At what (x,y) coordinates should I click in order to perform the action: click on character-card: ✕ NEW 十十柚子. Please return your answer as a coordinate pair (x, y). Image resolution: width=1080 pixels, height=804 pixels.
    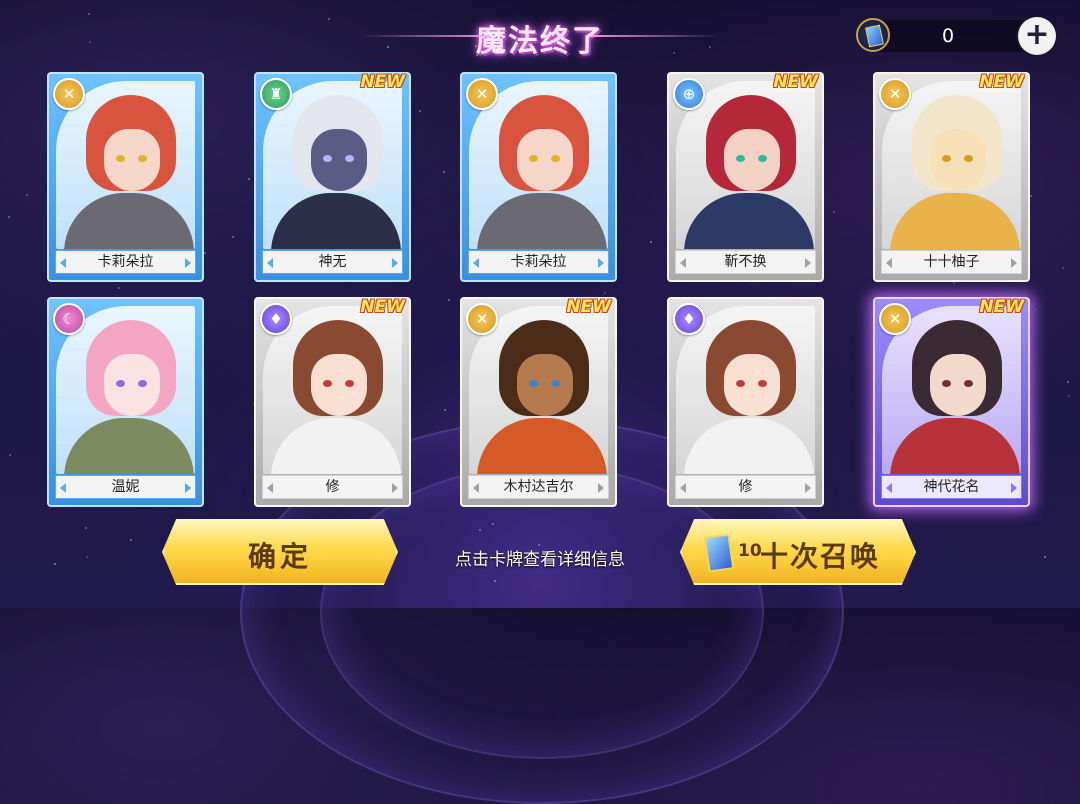
    Looking at the image, I should click on (951, 177).